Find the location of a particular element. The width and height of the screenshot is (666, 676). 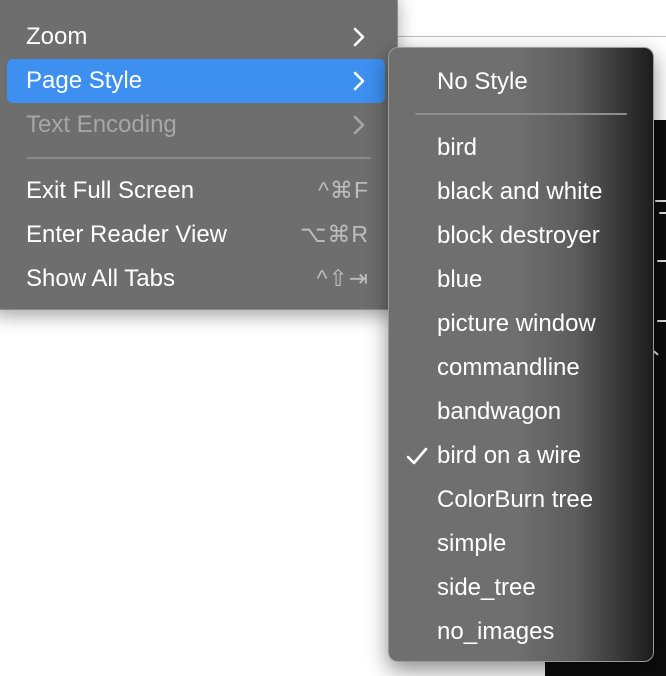

keyboard-shortcut: ^⌘F is located at coordinates (343, 190).